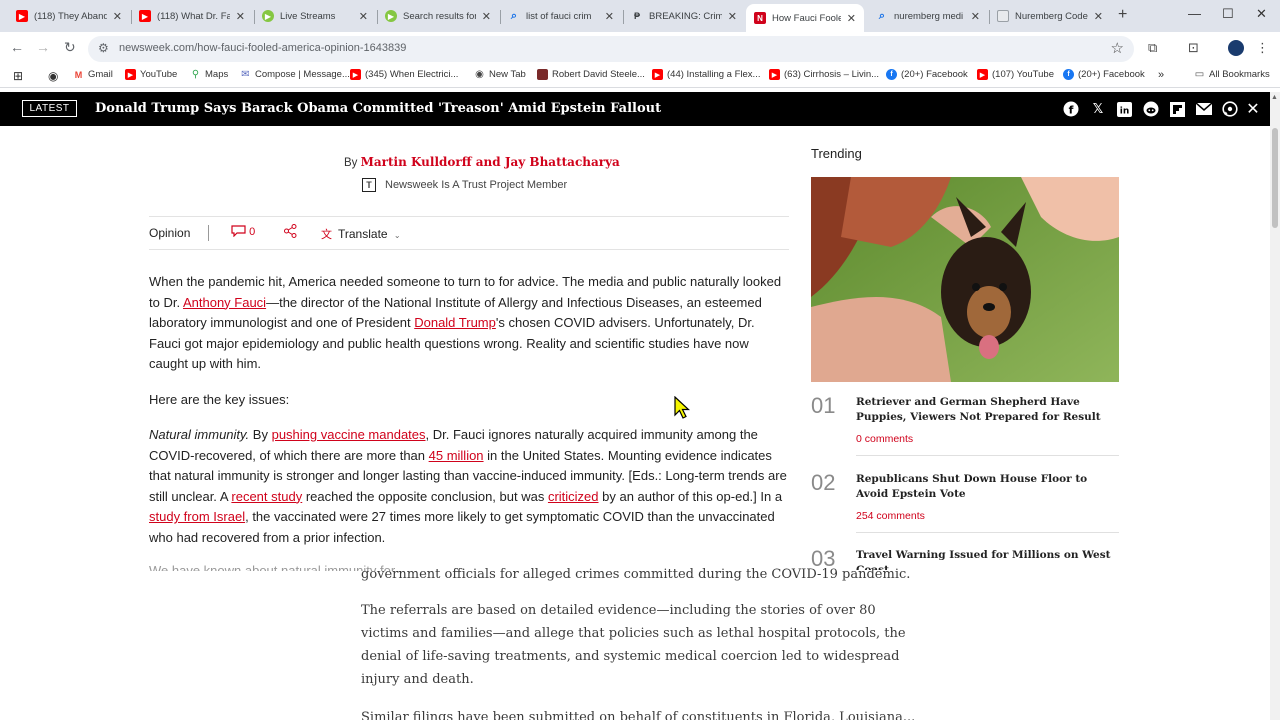 The width and height of the screenshot is (1280, 720). I want to click on globe-icon: ◉, so click(53, 76).